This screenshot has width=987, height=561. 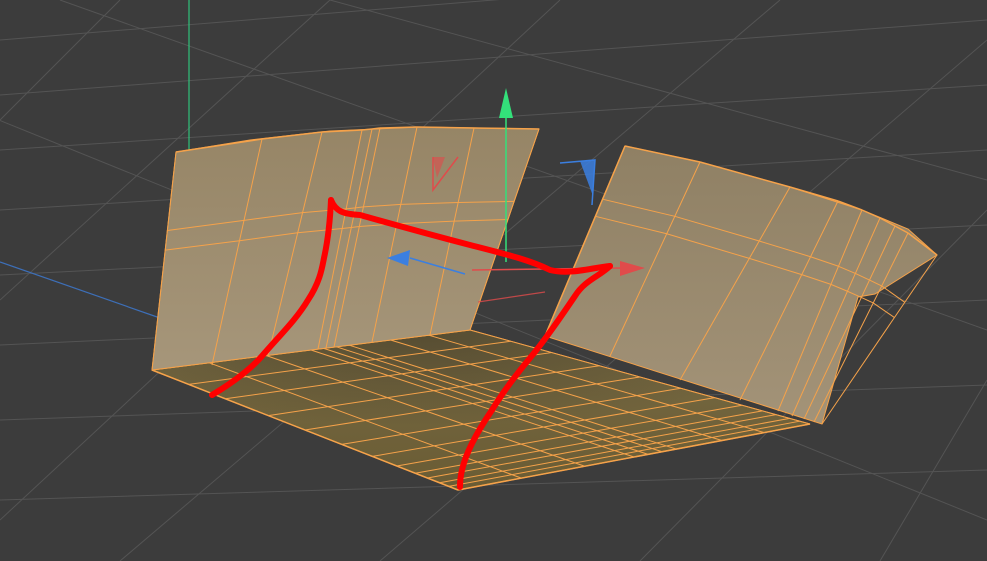 What do you see at coordinates (587, 178) in the screenshot?
I see `gizmo-zy-plane-fill` at bounding box center [587, 178].